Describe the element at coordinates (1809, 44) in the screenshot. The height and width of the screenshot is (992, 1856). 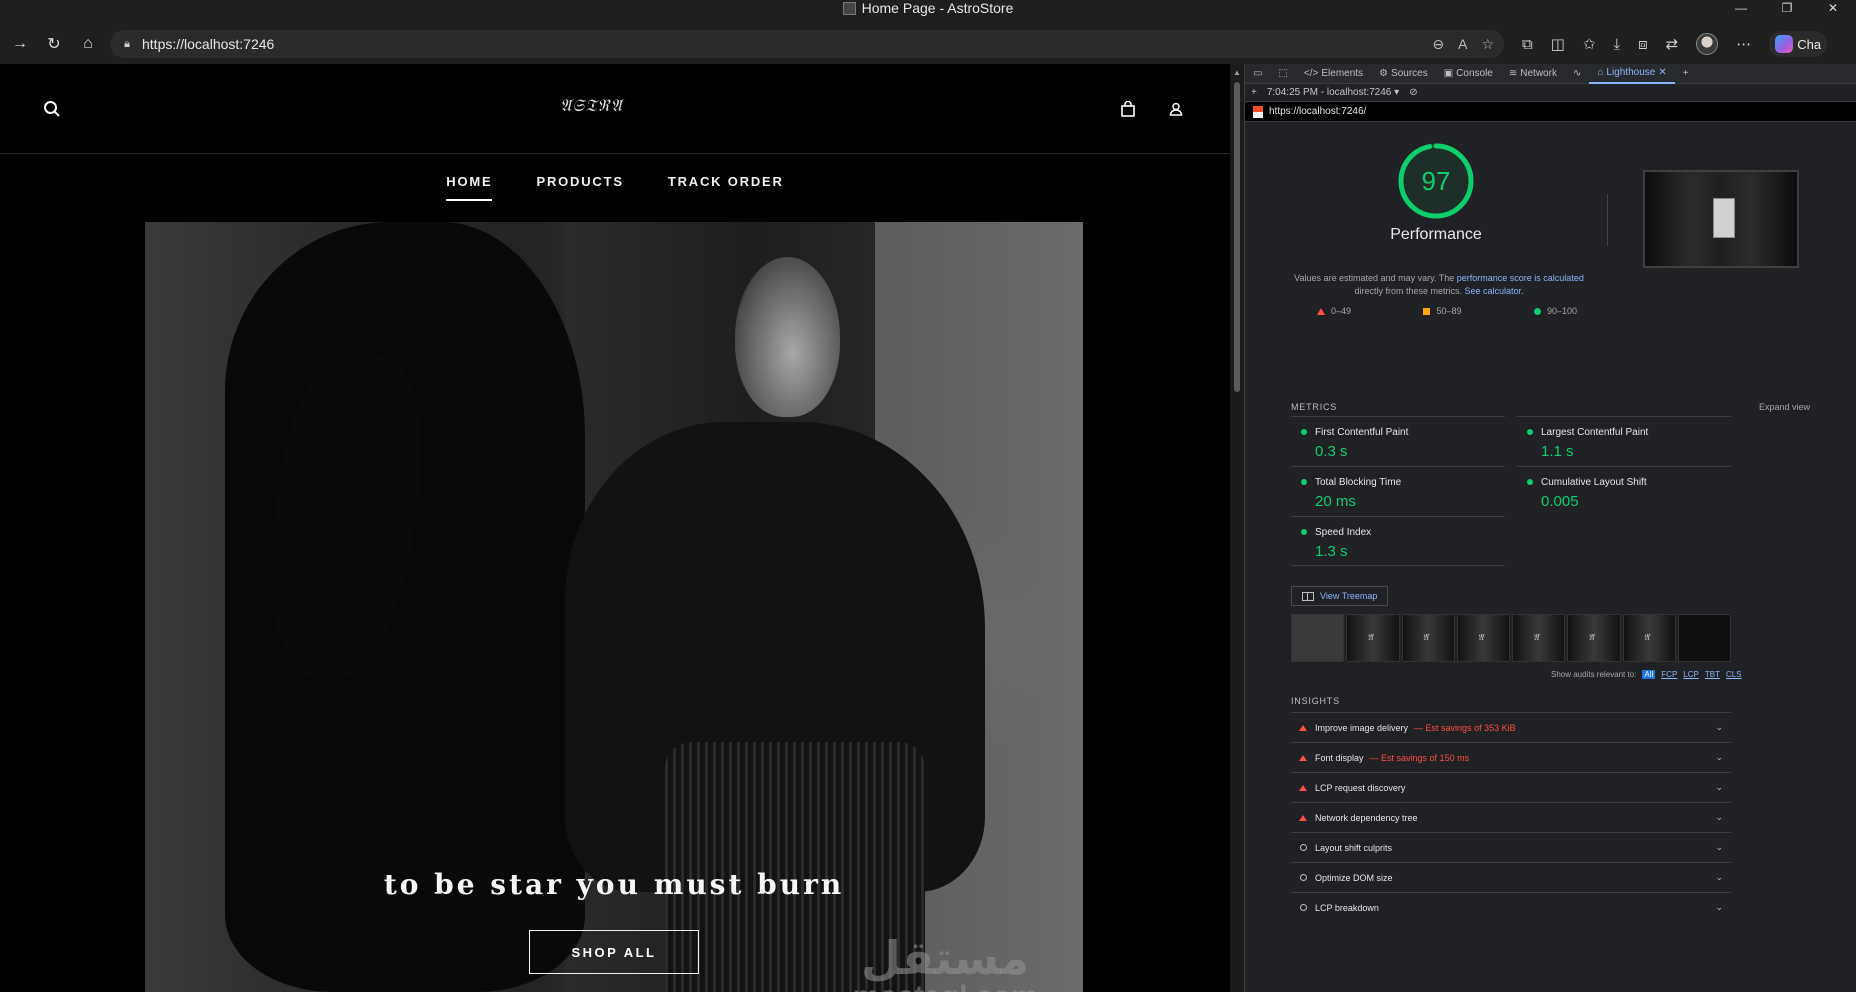
I see `copilot-label: Cha` at that location.